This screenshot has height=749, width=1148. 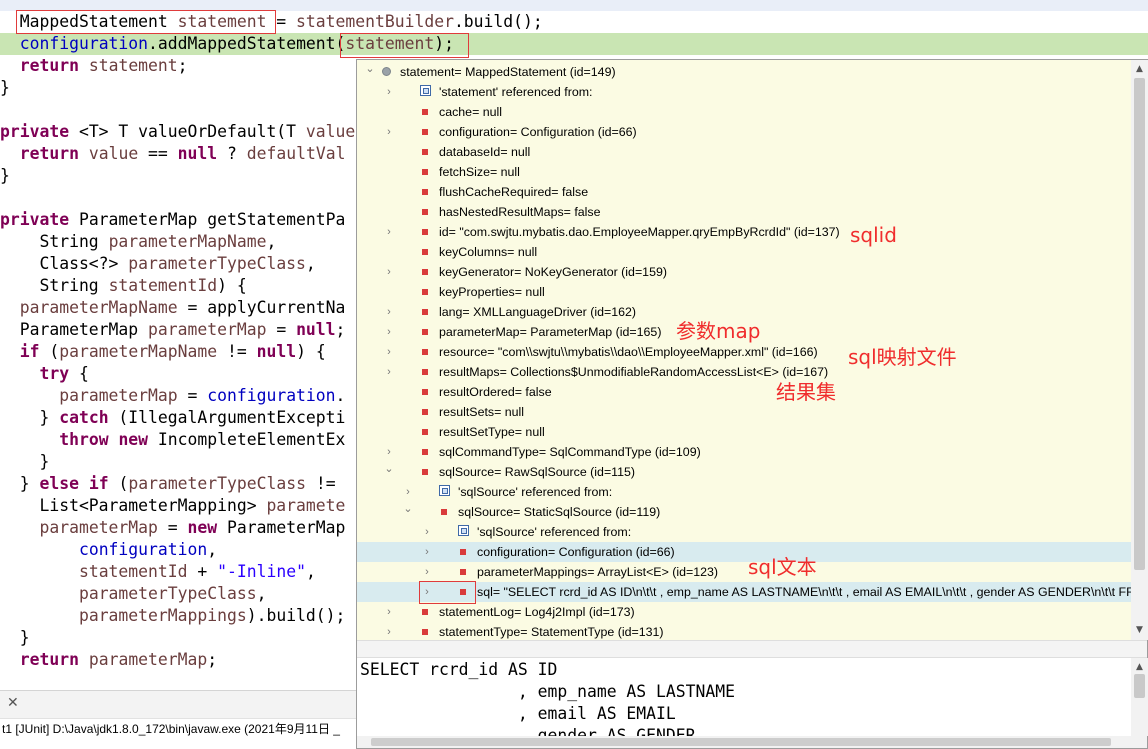 What do you see at coordinates (744, 452) in the screenshot?
I see `tree-row: › sqlCommandType= SqlCommandType (id=109)` at bounding box center [744, 452].